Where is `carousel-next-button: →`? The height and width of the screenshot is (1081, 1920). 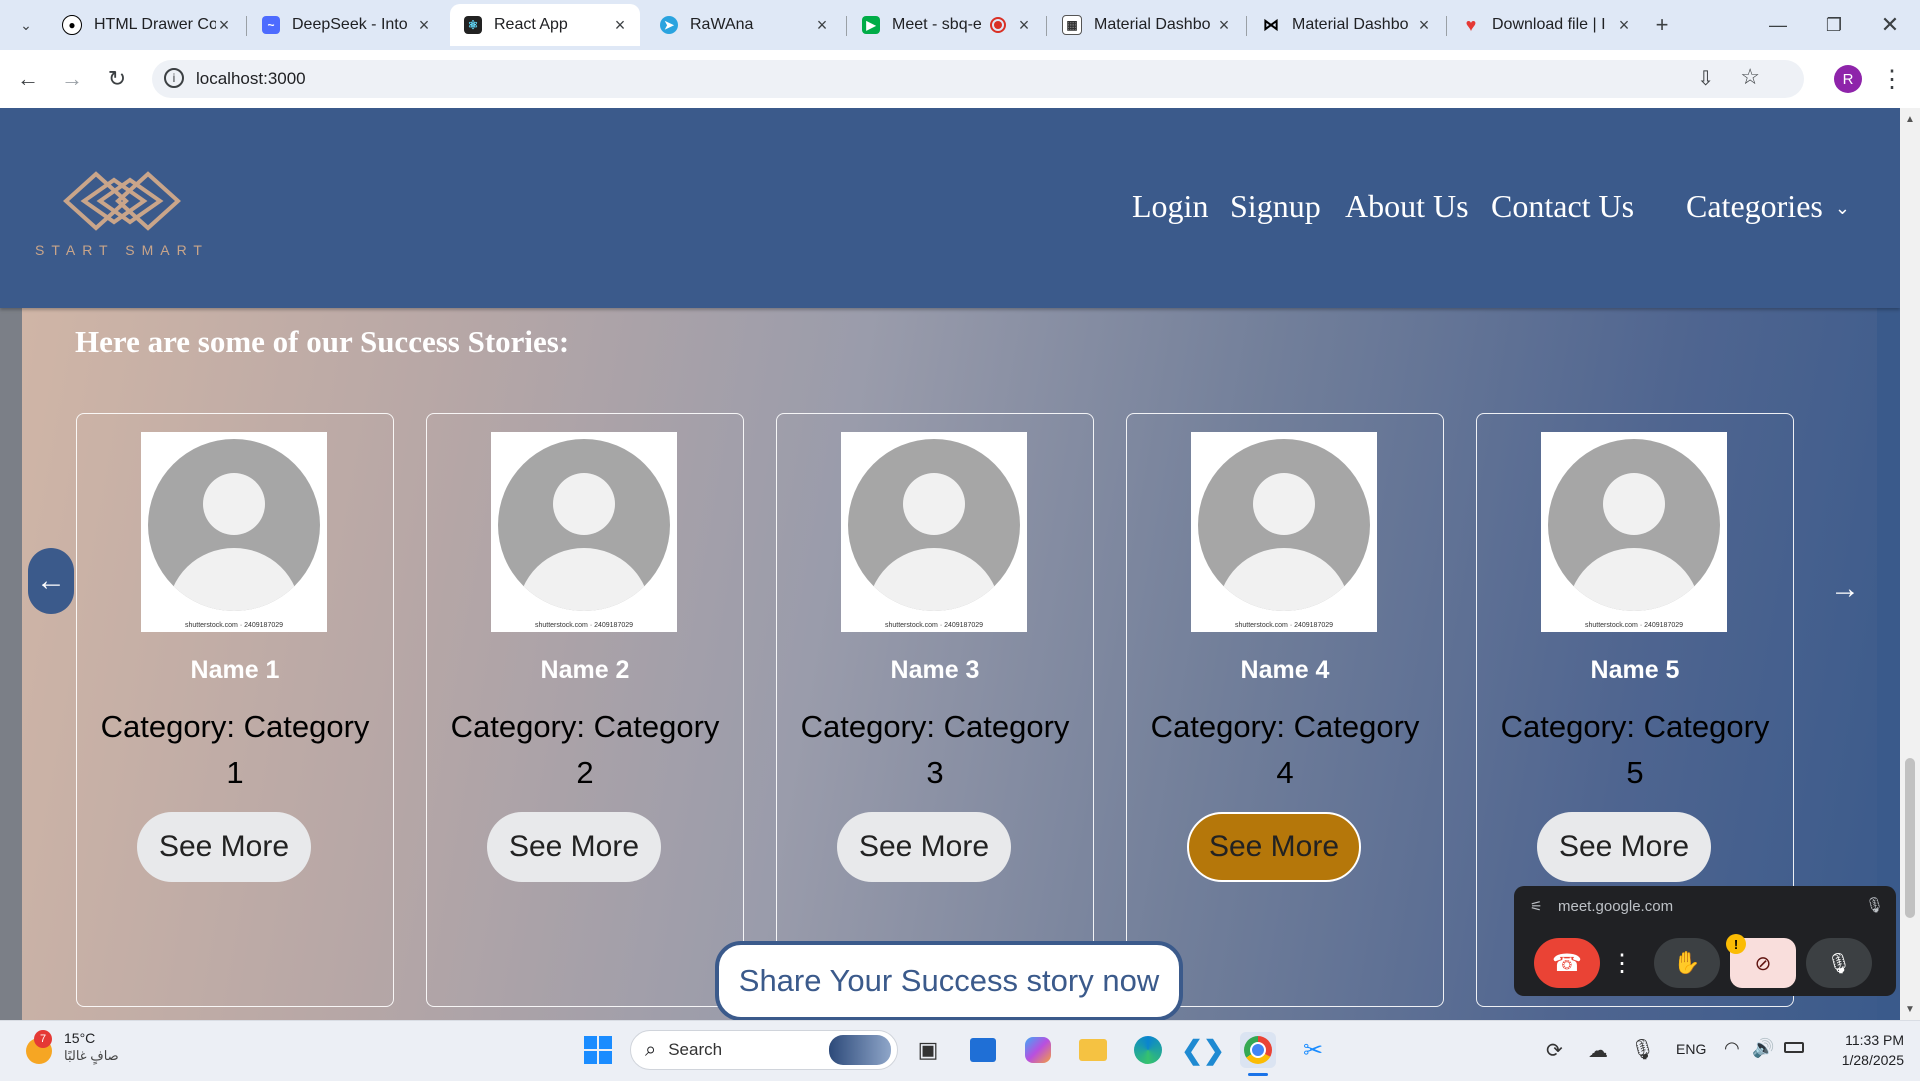
carousel-next-button: → is located at coordinates (1845, 589).